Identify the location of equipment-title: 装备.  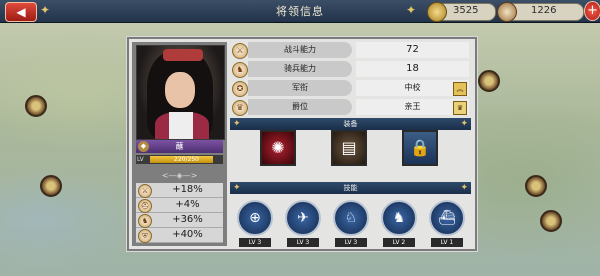
(350, 124).